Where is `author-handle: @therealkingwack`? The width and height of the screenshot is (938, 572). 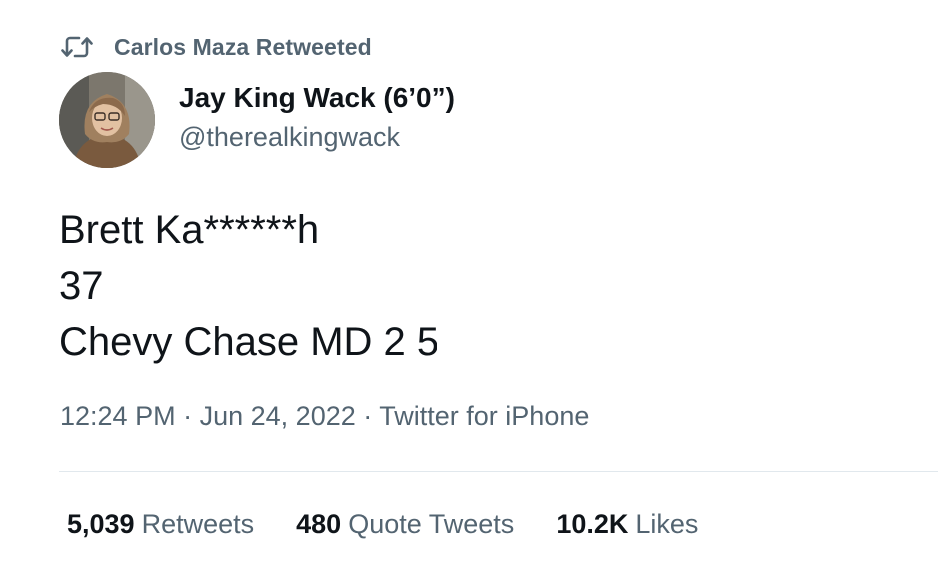 author-handle: @therealkingwack is located at coordinates (289, 137).